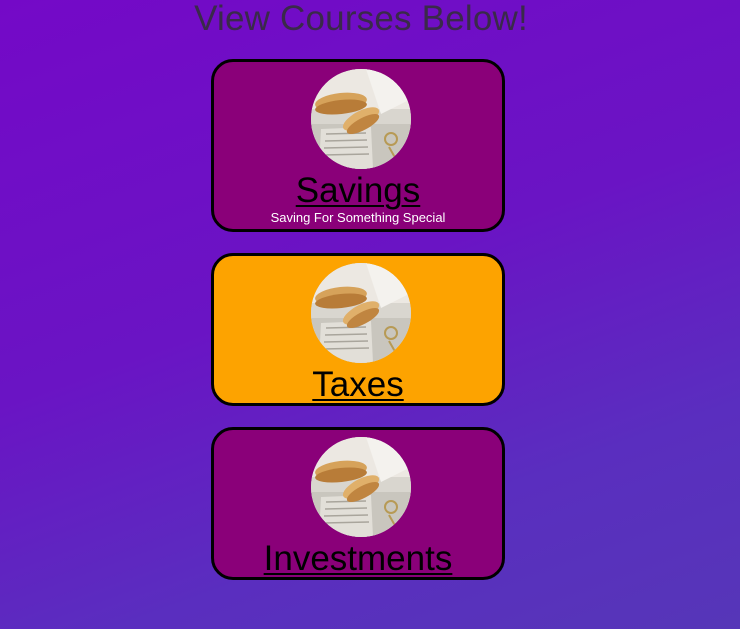 This screenshot has width=740, height=629. Describe the element at coordinates (358, 385) in the screenshot. I see `course-title: Taxes` at that location.